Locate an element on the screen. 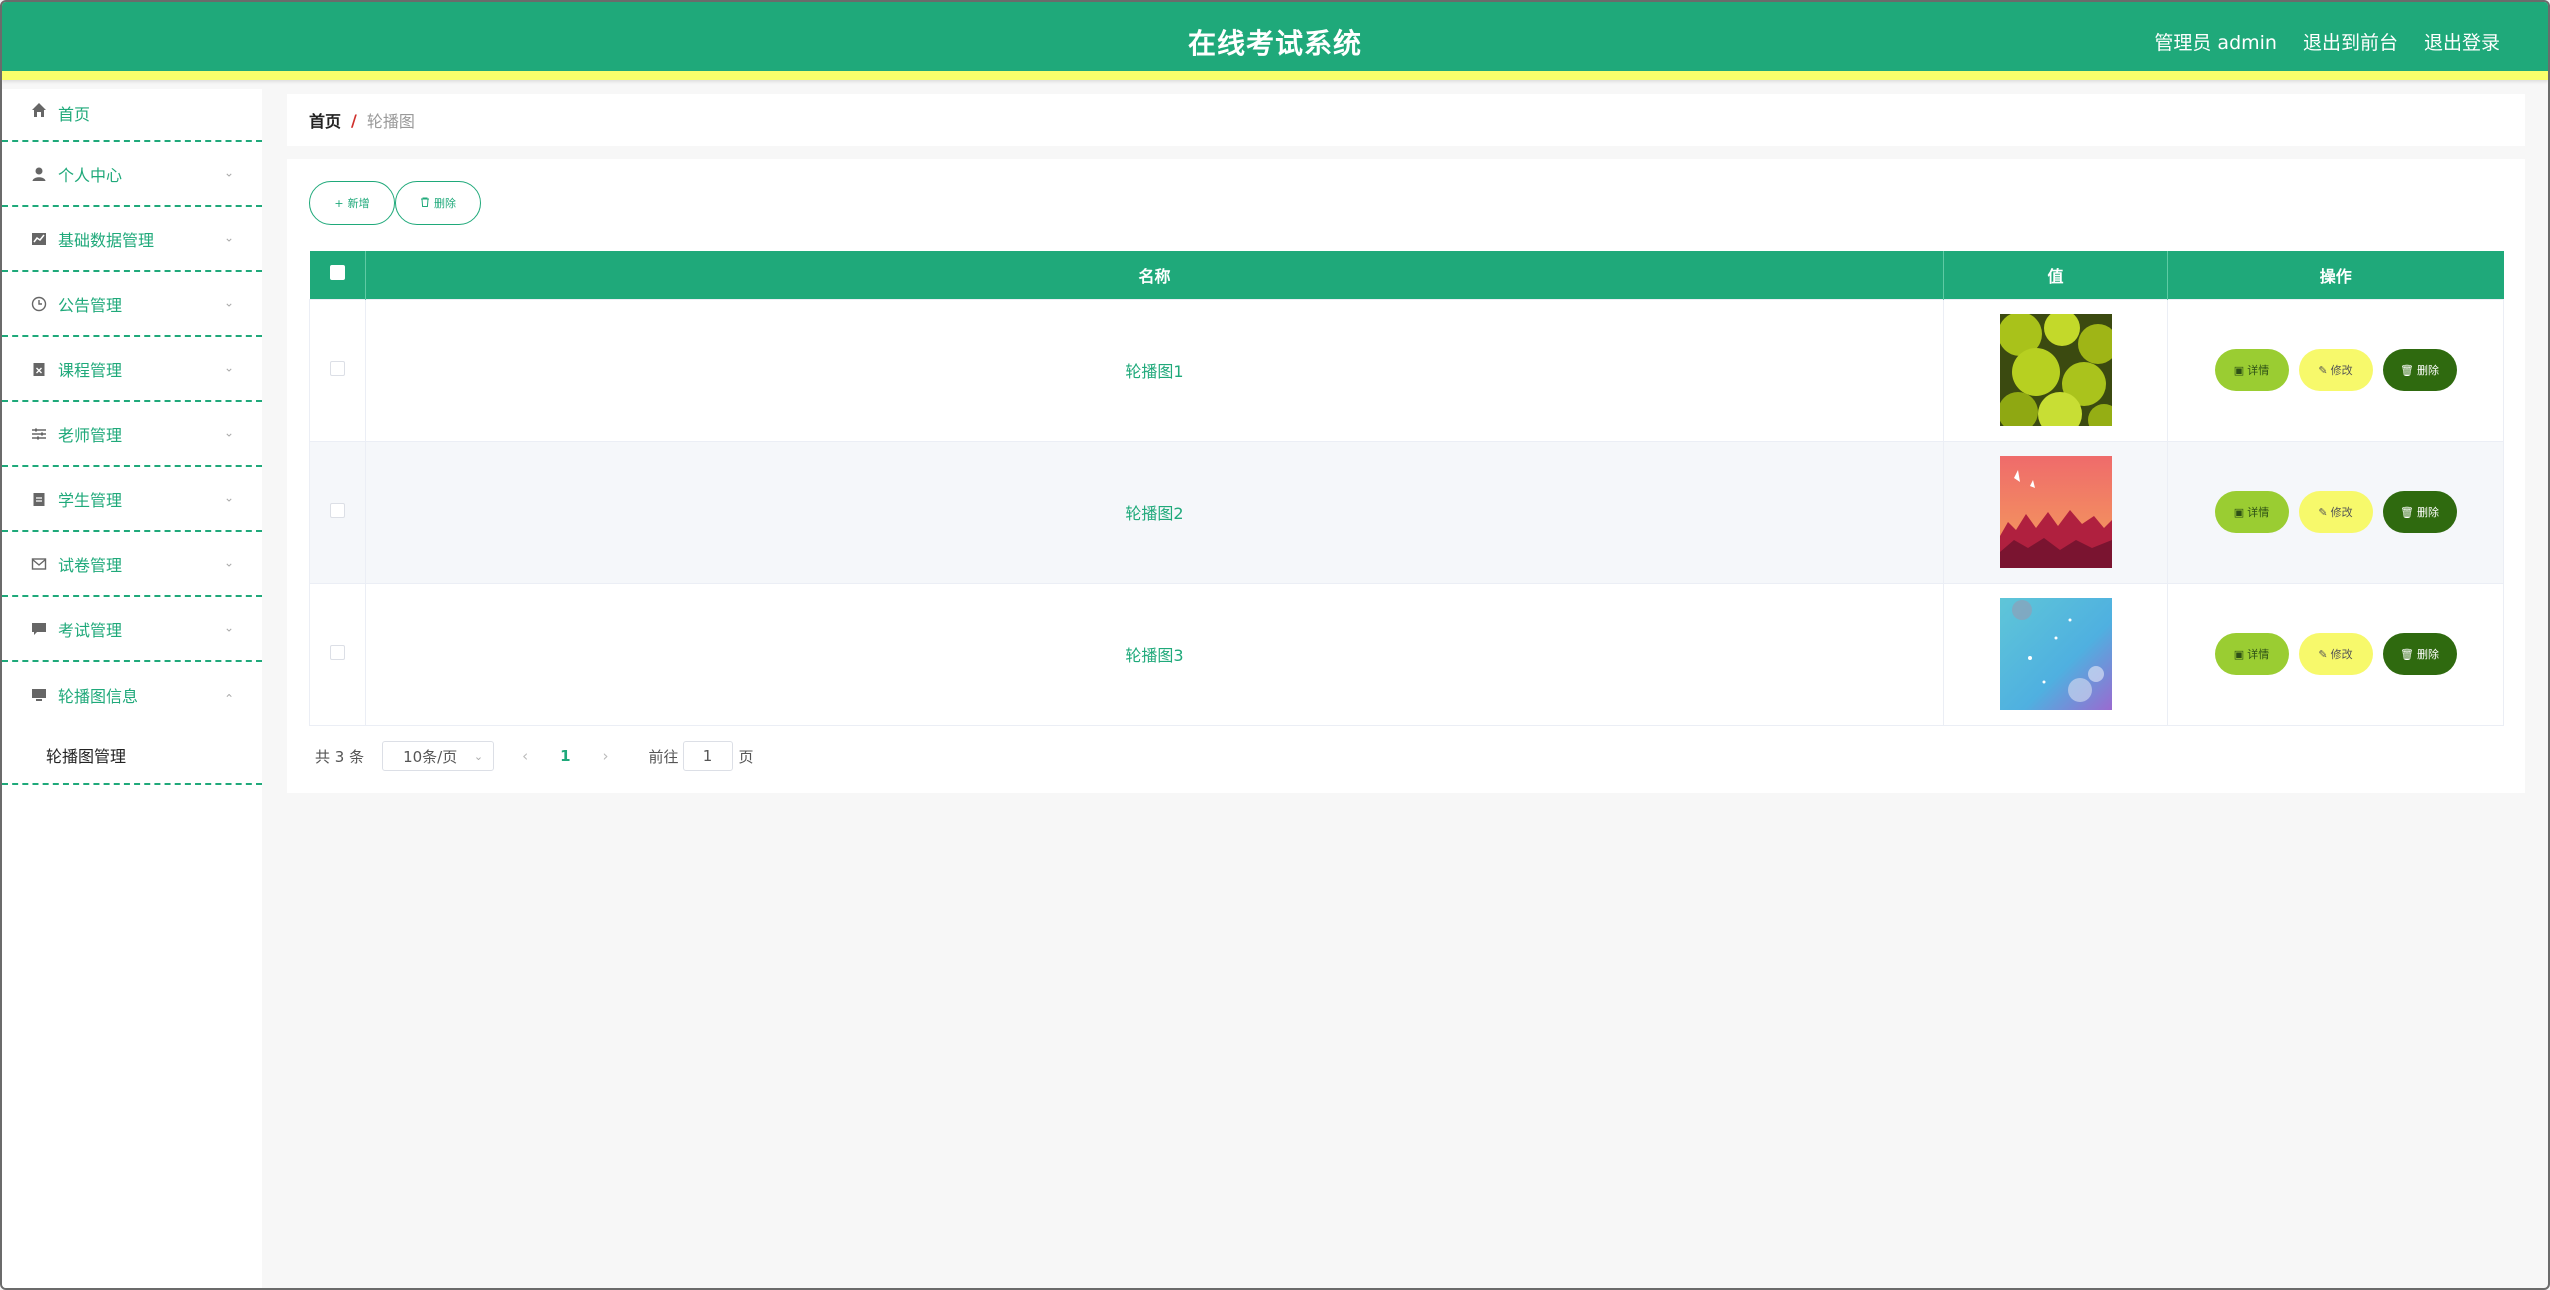  header-actions: 管理员 admin 退出到前台 退出登录 is located at coordinates (2327, 41).